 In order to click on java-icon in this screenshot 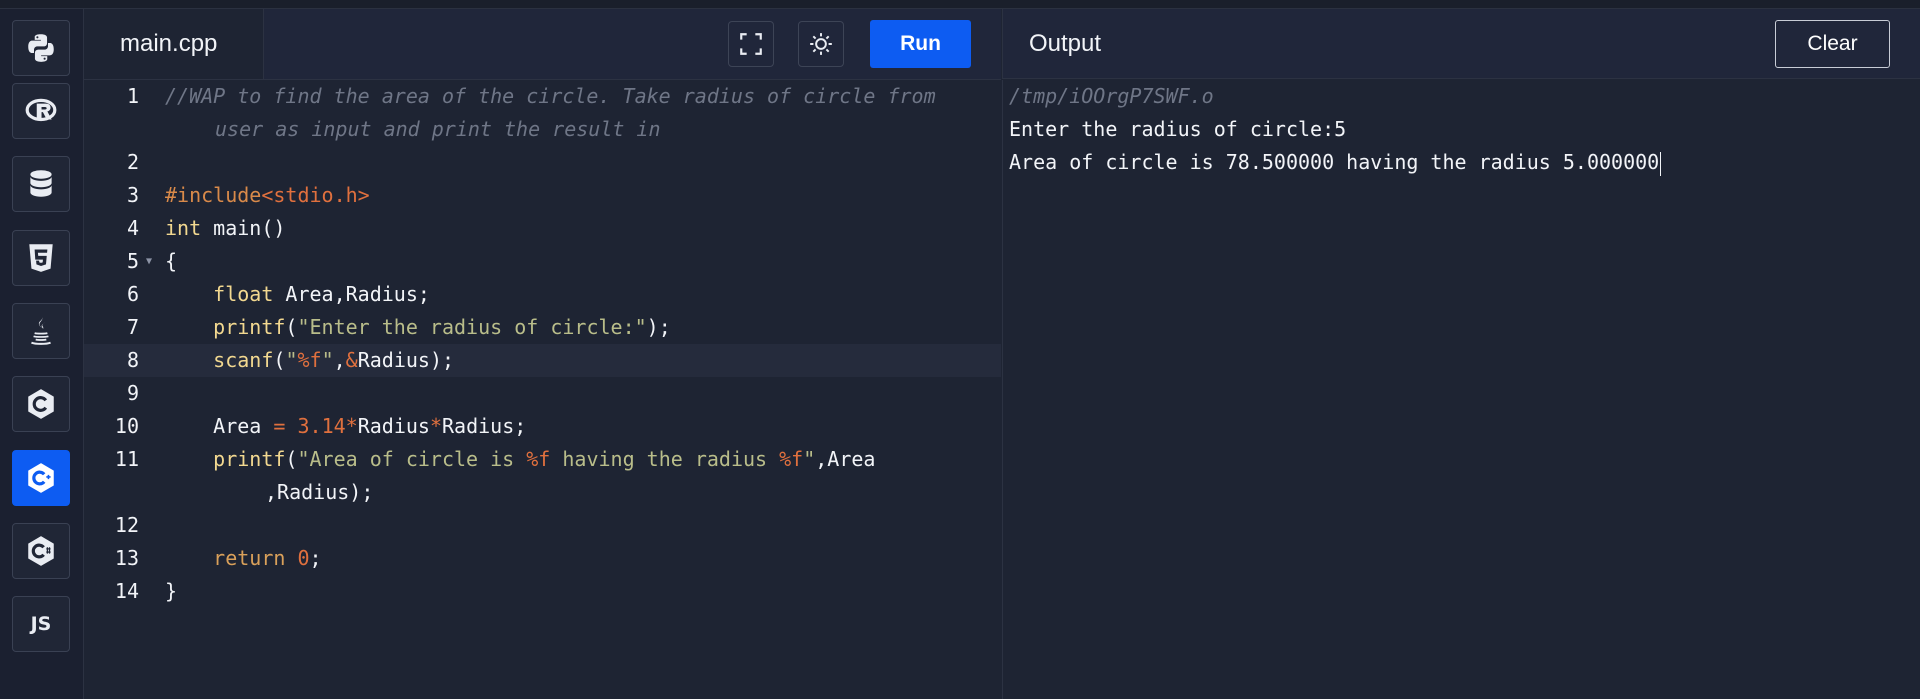, I will do `click(41, 331)`.